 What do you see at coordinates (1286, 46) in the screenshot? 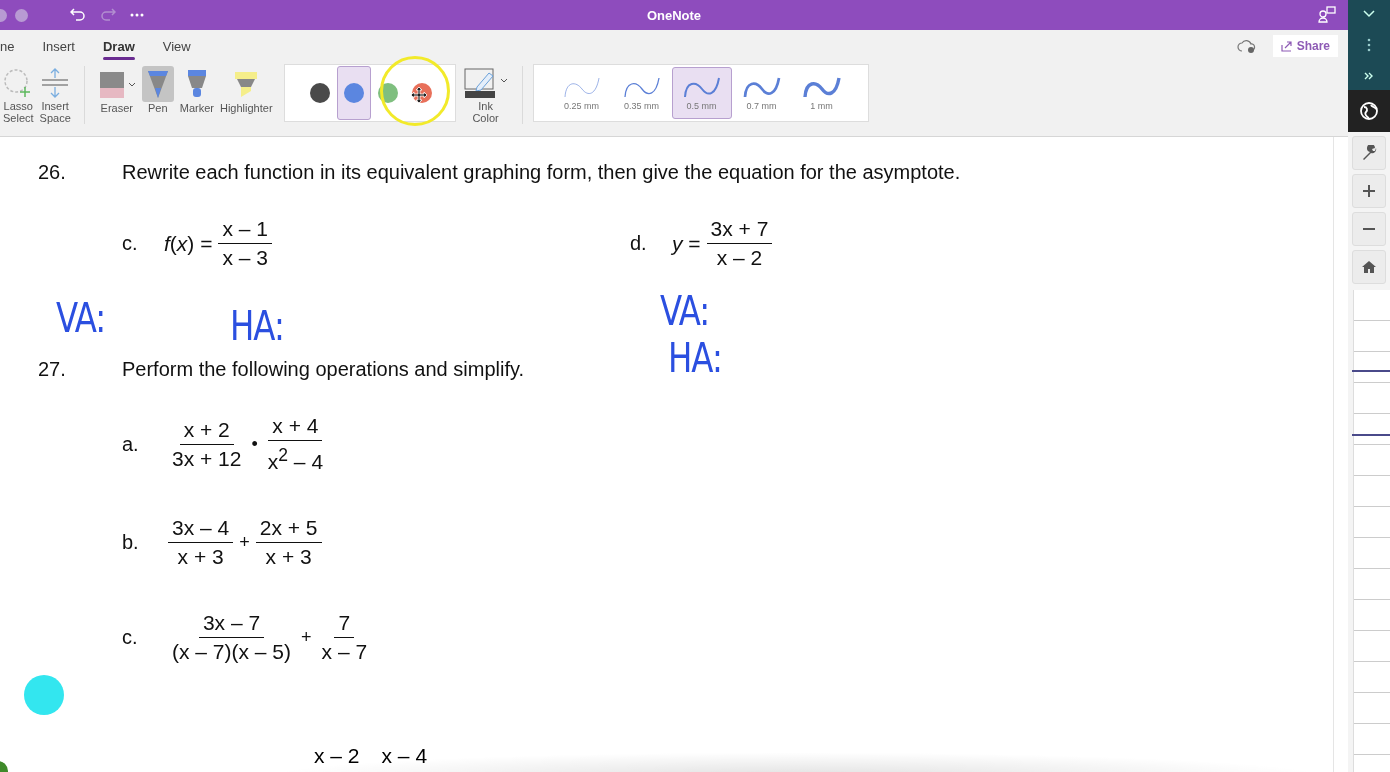
I see `share-icon` at bounding box center [1286, 46].